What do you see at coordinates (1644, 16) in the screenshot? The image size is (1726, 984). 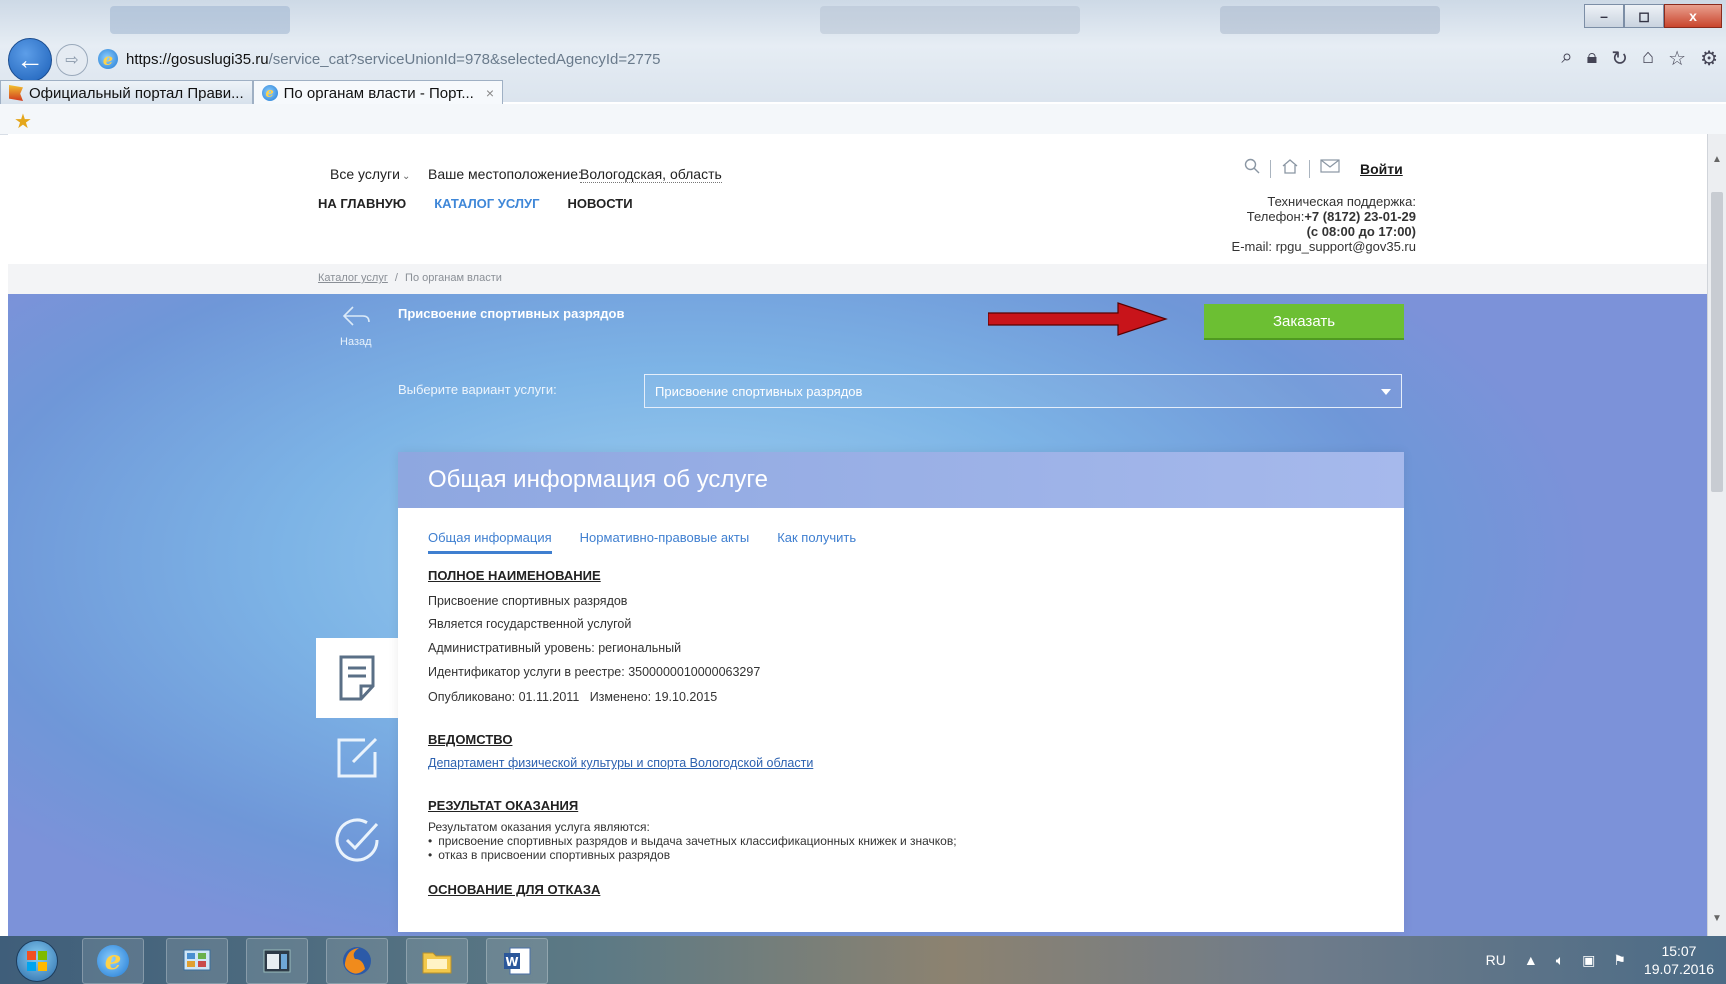 I see `maximize-button: ◻` at bounding box center [1644, 16].